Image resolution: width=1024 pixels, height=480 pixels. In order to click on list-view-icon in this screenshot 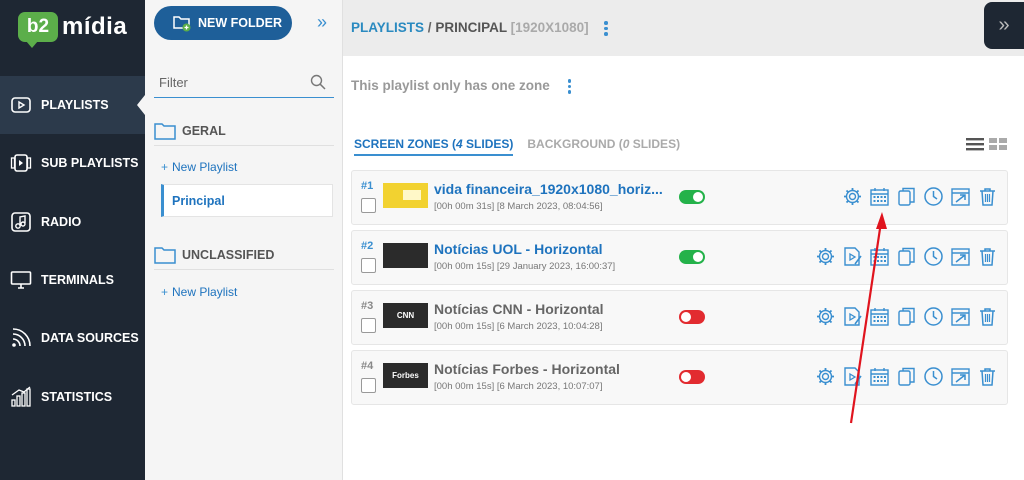, I will do `click(975, 144)`.